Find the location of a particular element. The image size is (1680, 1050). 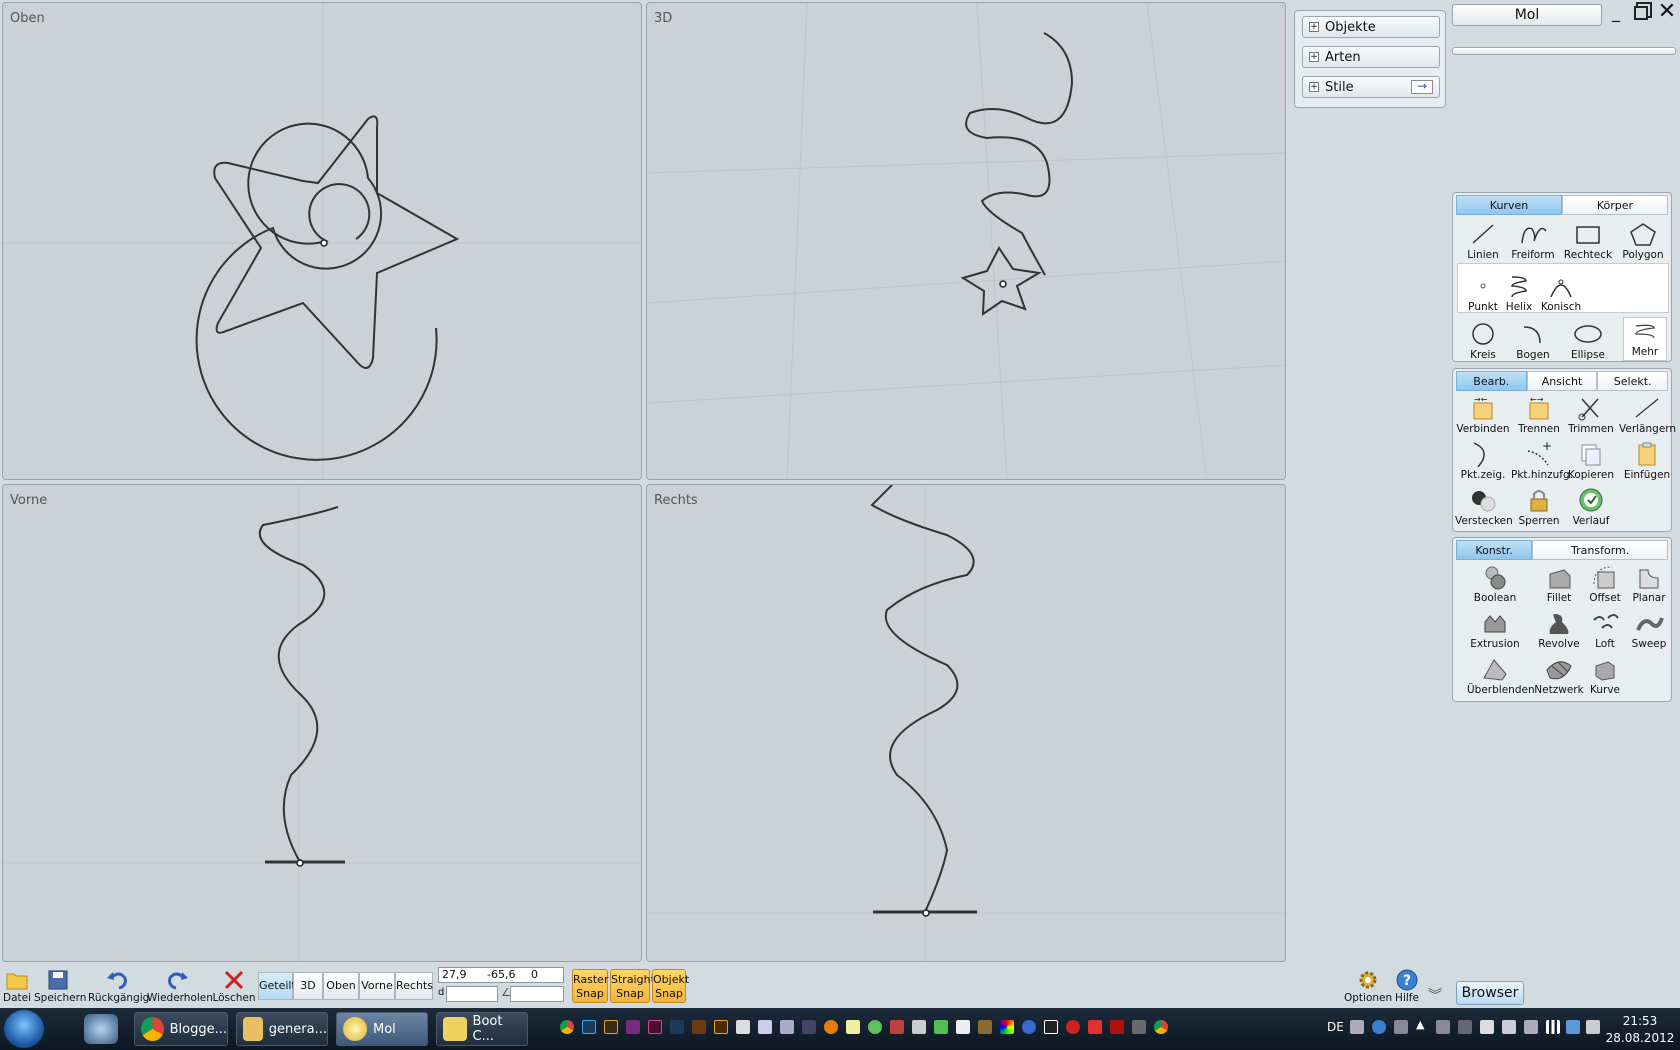

circle-tool: Kreis is located at coordinates (1483, 341).